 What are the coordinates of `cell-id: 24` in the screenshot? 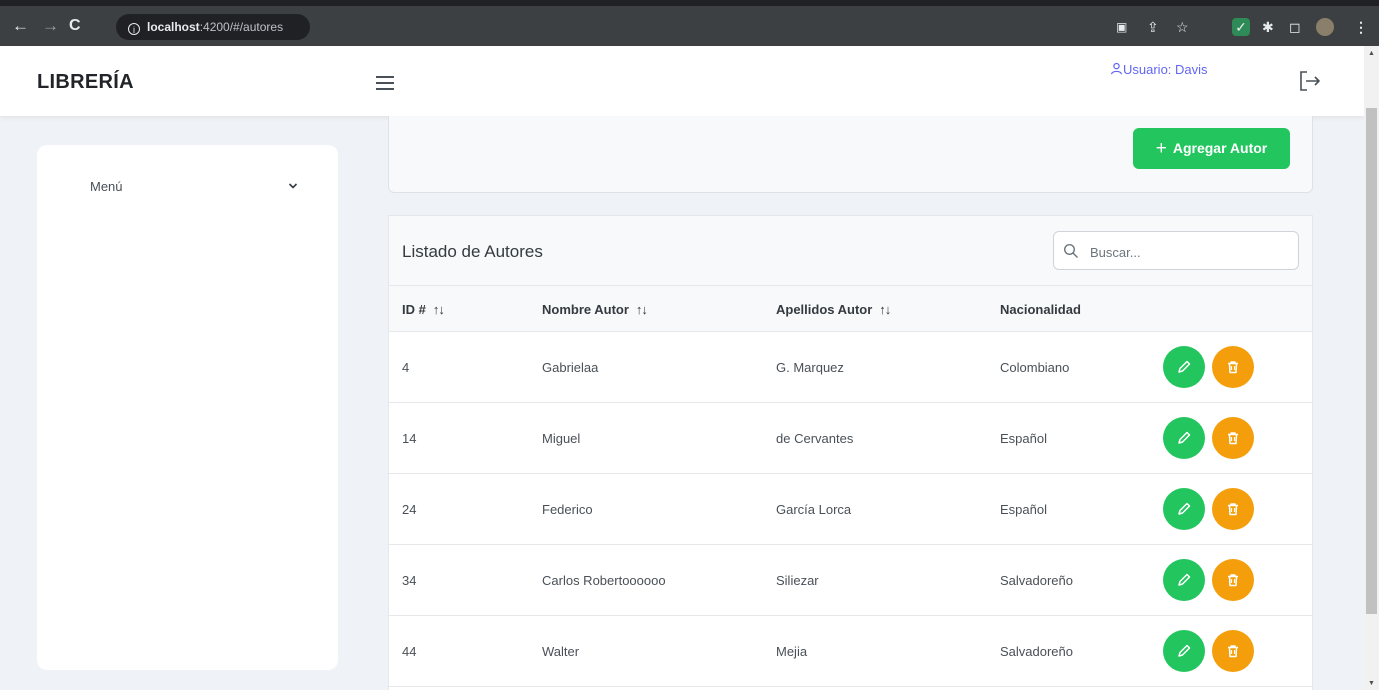 It's located at (409, 509).